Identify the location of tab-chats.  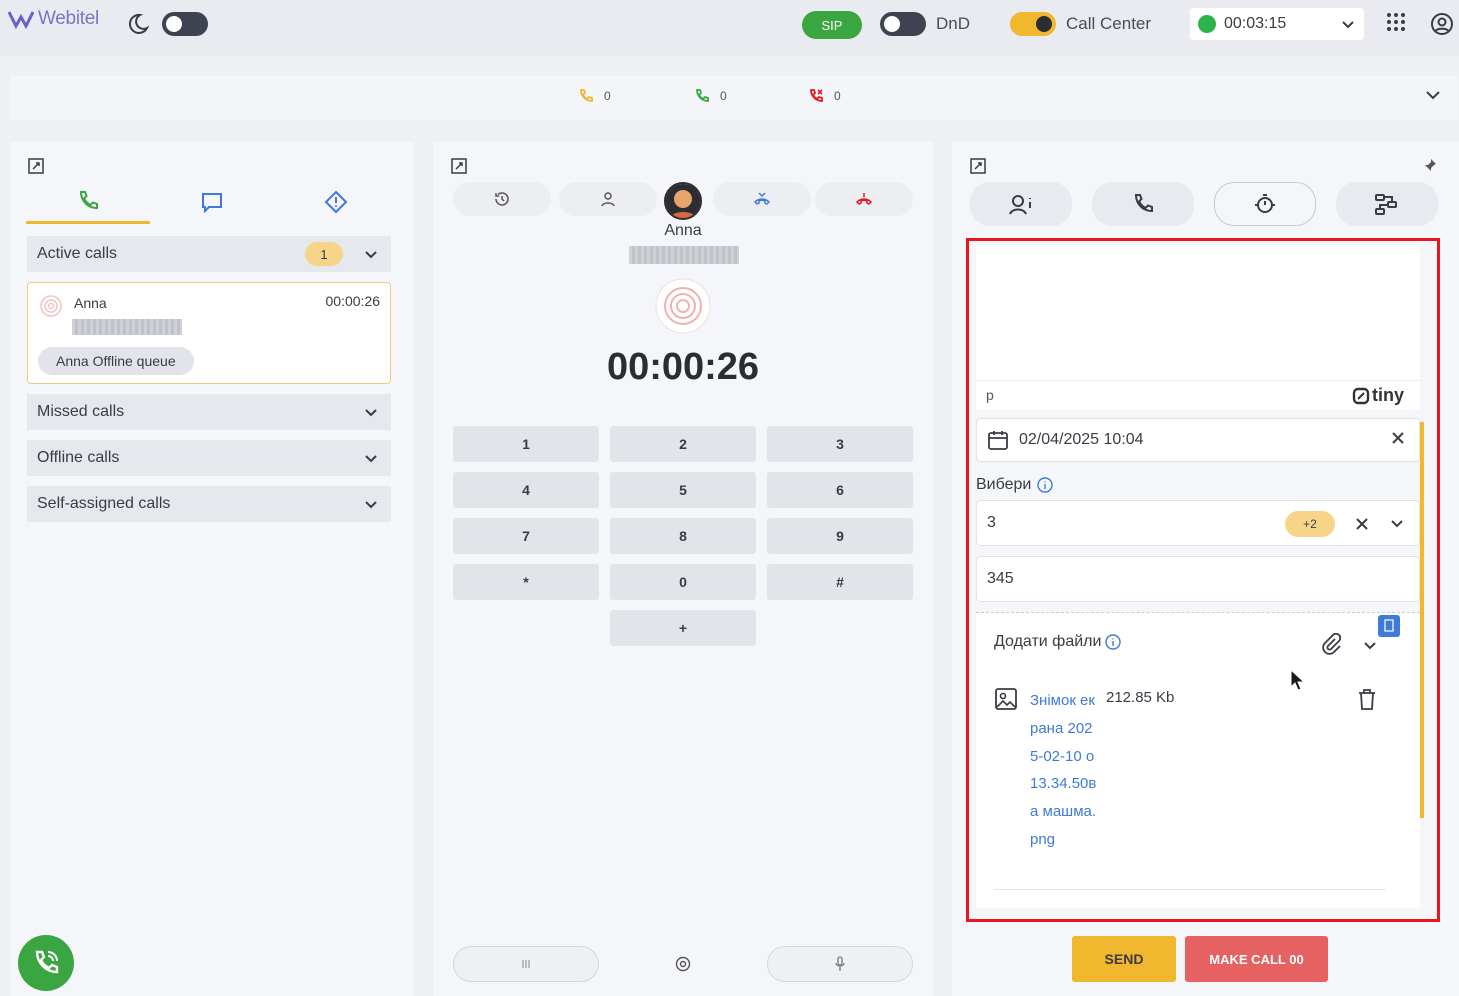
(212, 202).